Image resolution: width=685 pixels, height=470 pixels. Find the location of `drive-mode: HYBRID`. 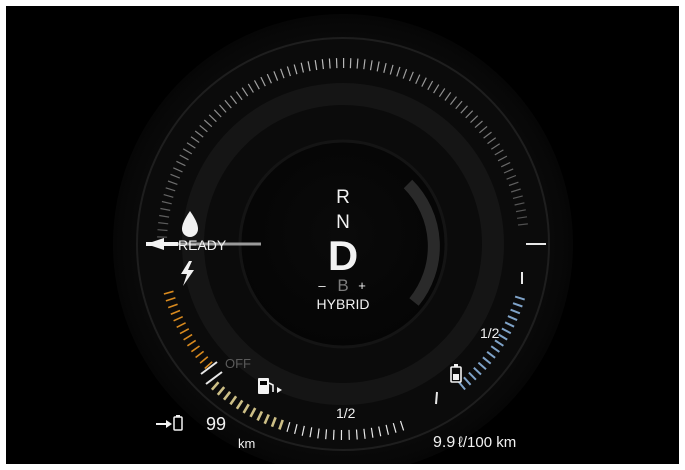

drive-mode: HYBRID is located at coordinates (343, 304).